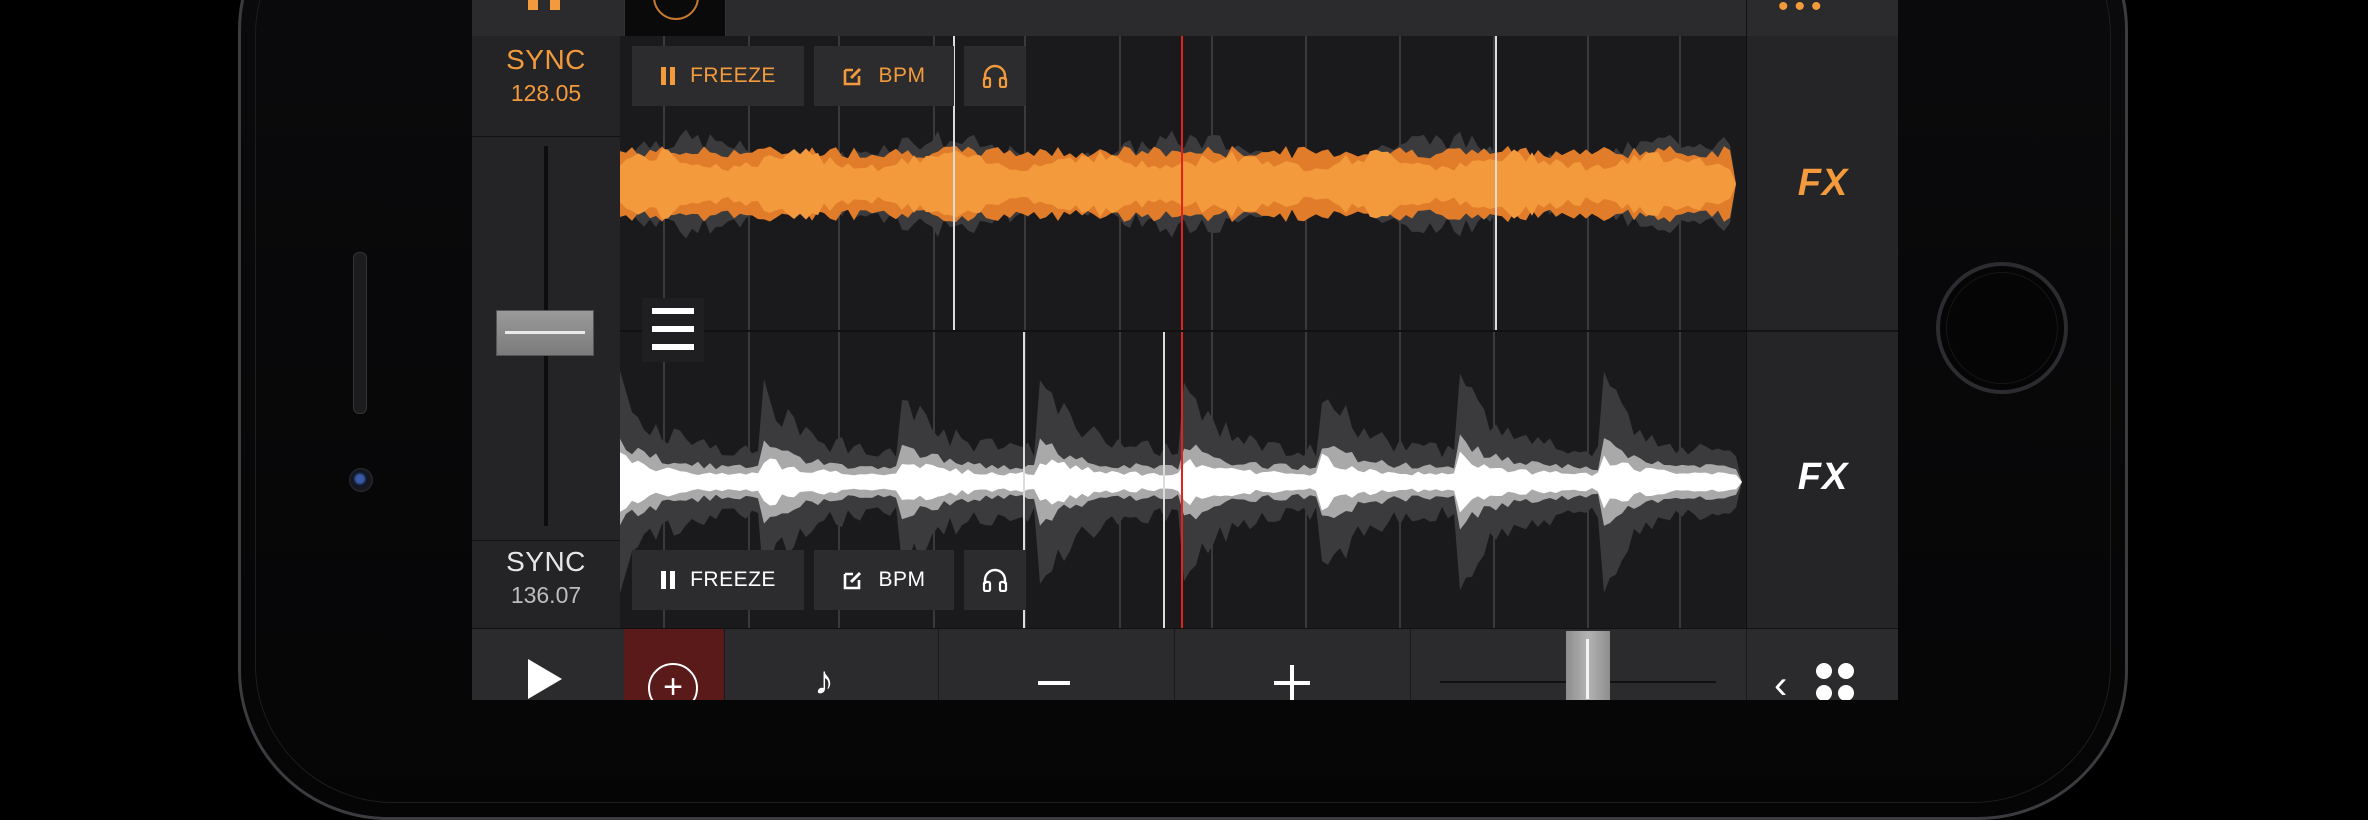 The height and width of the screenshot is (820, 2368). I want to click on deck-a-fx-button: FX, so click(1822, 183).